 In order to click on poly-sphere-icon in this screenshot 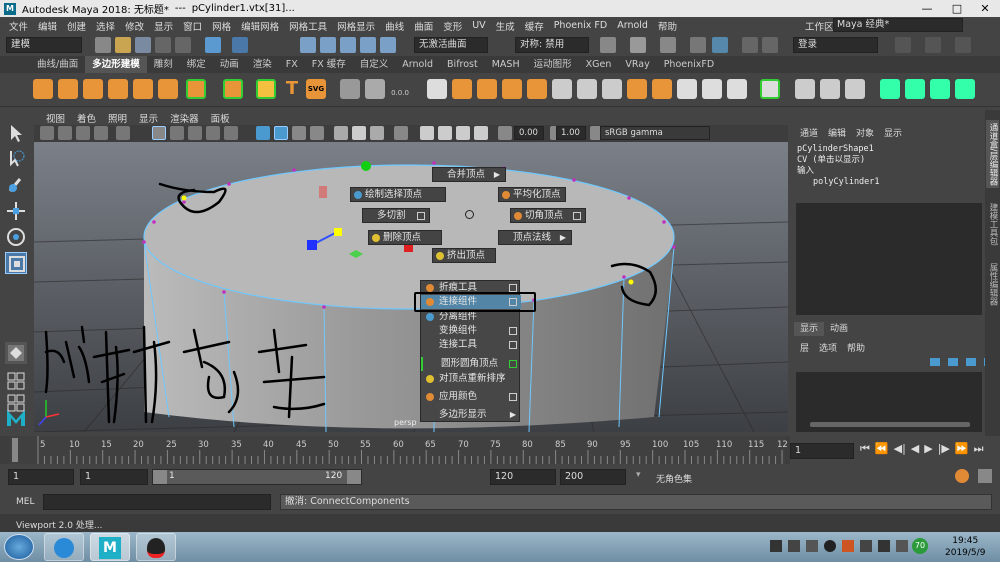, I will do `click(43, 89)`.